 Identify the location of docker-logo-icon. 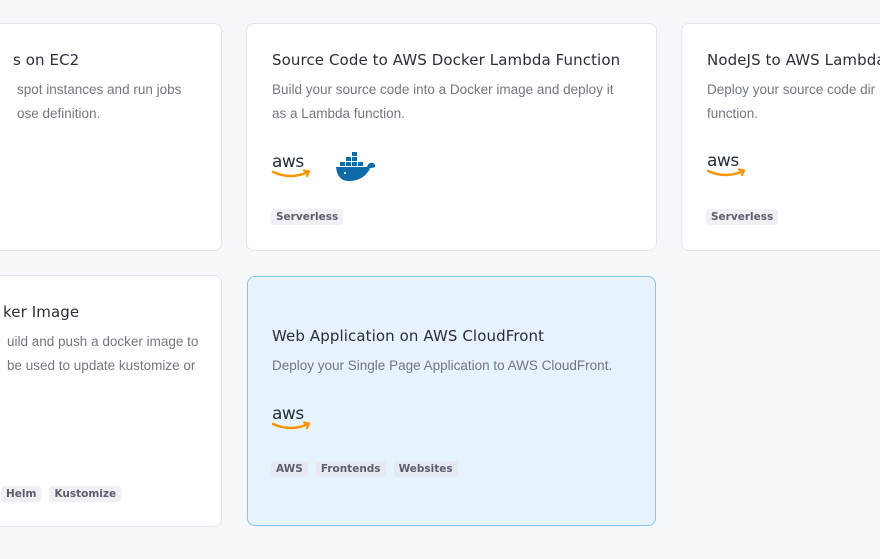
(356, 166).